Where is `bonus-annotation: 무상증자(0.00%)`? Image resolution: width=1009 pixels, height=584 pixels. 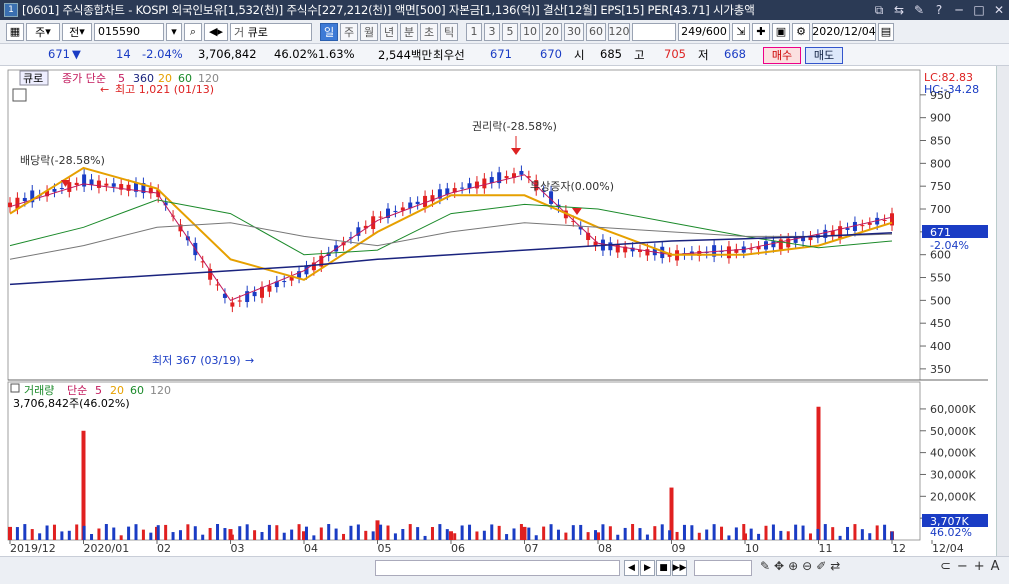
bonus-annotation: 무상증자(0.00%) is located at coordinates (572, 186).